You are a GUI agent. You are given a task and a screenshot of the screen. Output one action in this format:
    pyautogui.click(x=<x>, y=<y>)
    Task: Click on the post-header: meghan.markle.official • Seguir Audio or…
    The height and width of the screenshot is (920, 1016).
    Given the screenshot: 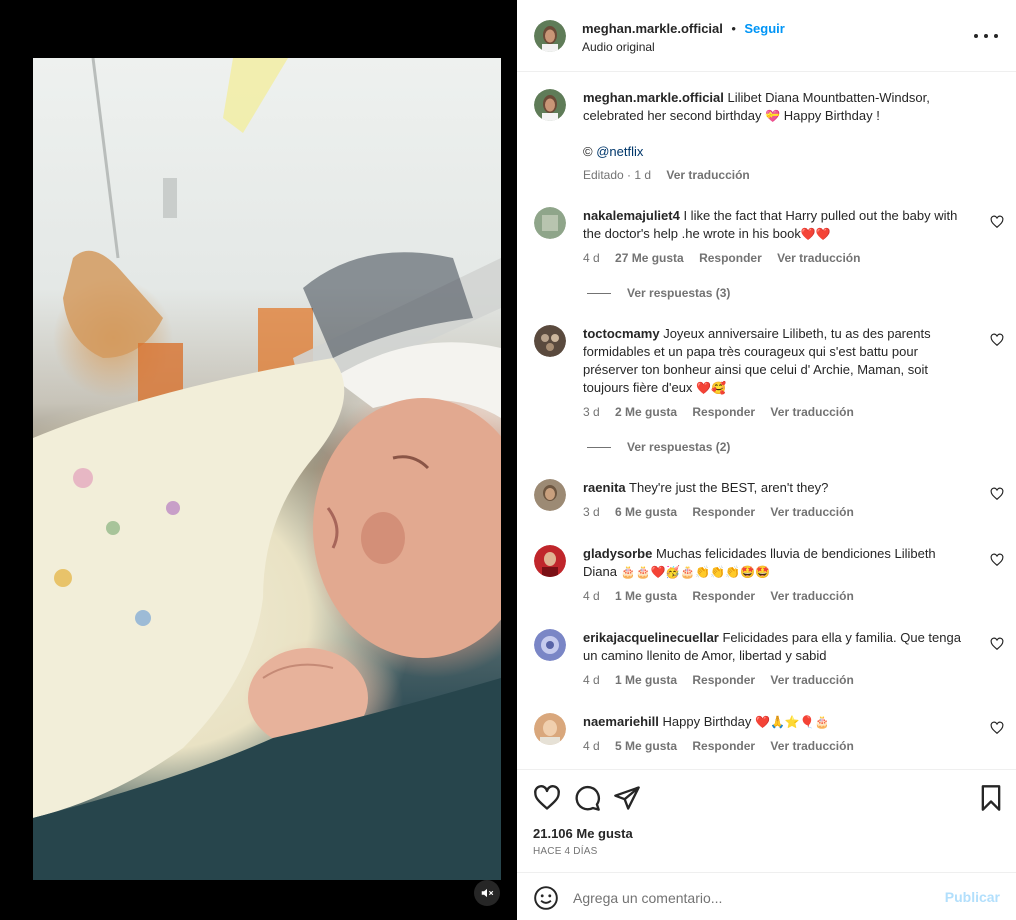 What is the action you would take?
    pyautogui.click(x=766, y=36)
    